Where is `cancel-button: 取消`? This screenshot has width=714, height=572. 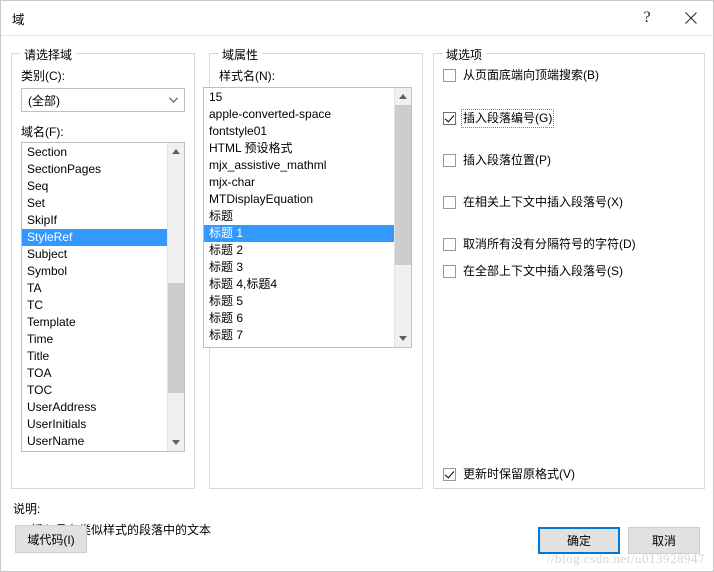
cancel-button: 取消 is located at coordinates (664, 540).